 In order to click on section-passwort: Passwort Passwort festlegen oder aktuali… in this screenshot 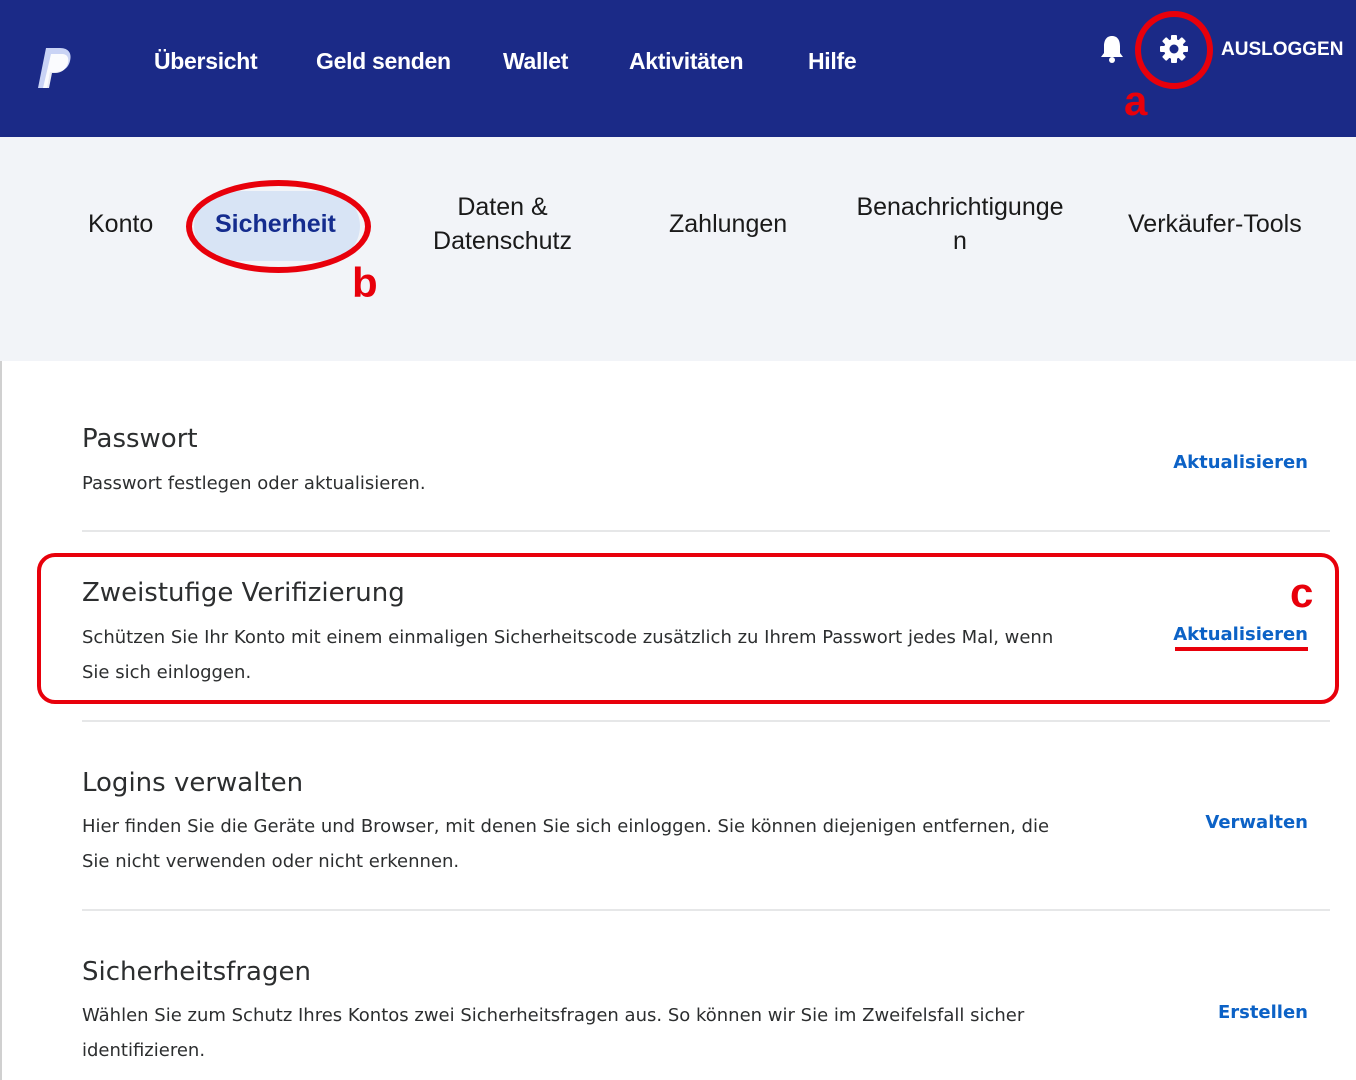, I will do `click(706, 465)`.